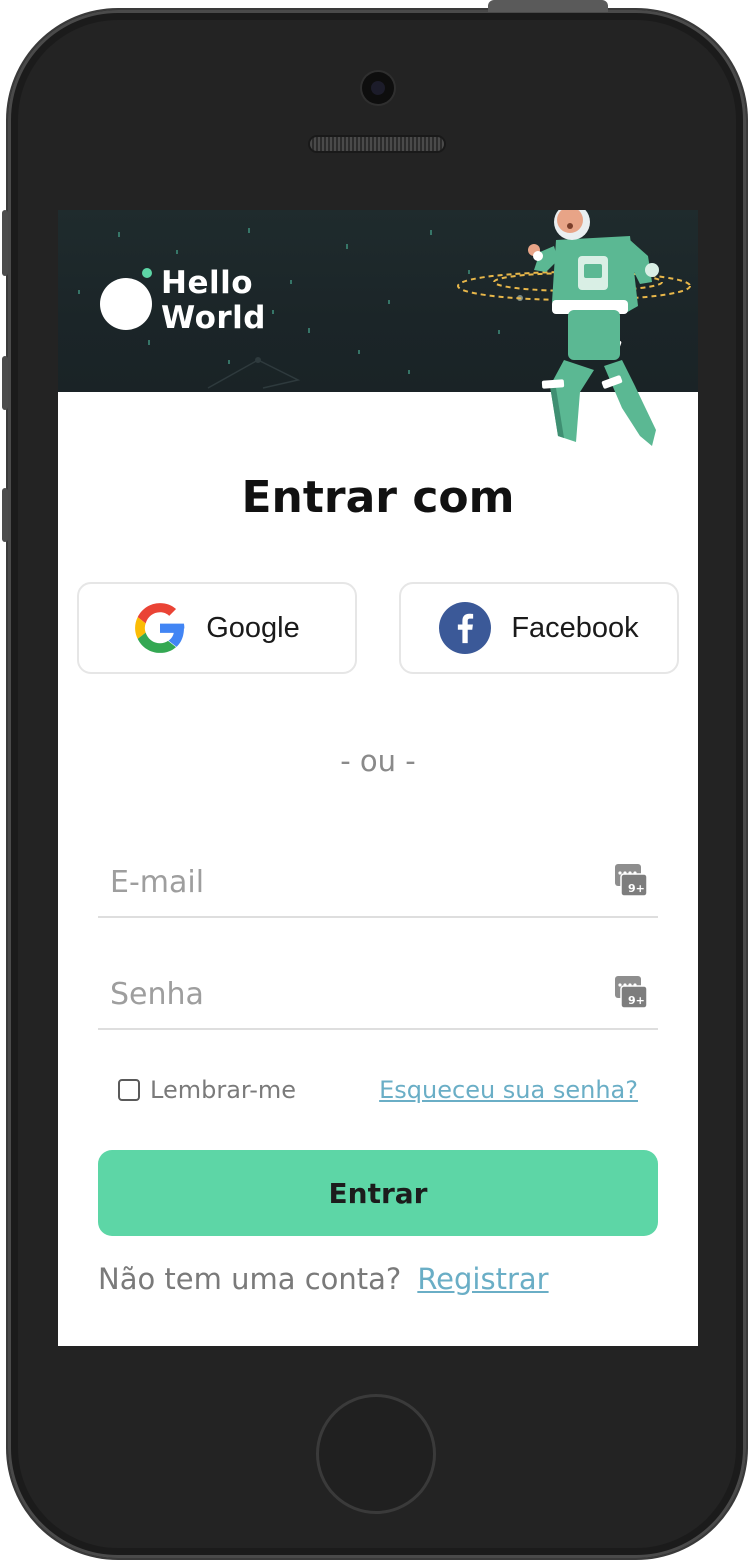  What do you see at coordinates (465, 628) in the screenshot?
I see `facebook-icon` at bounding box center [465, 628].